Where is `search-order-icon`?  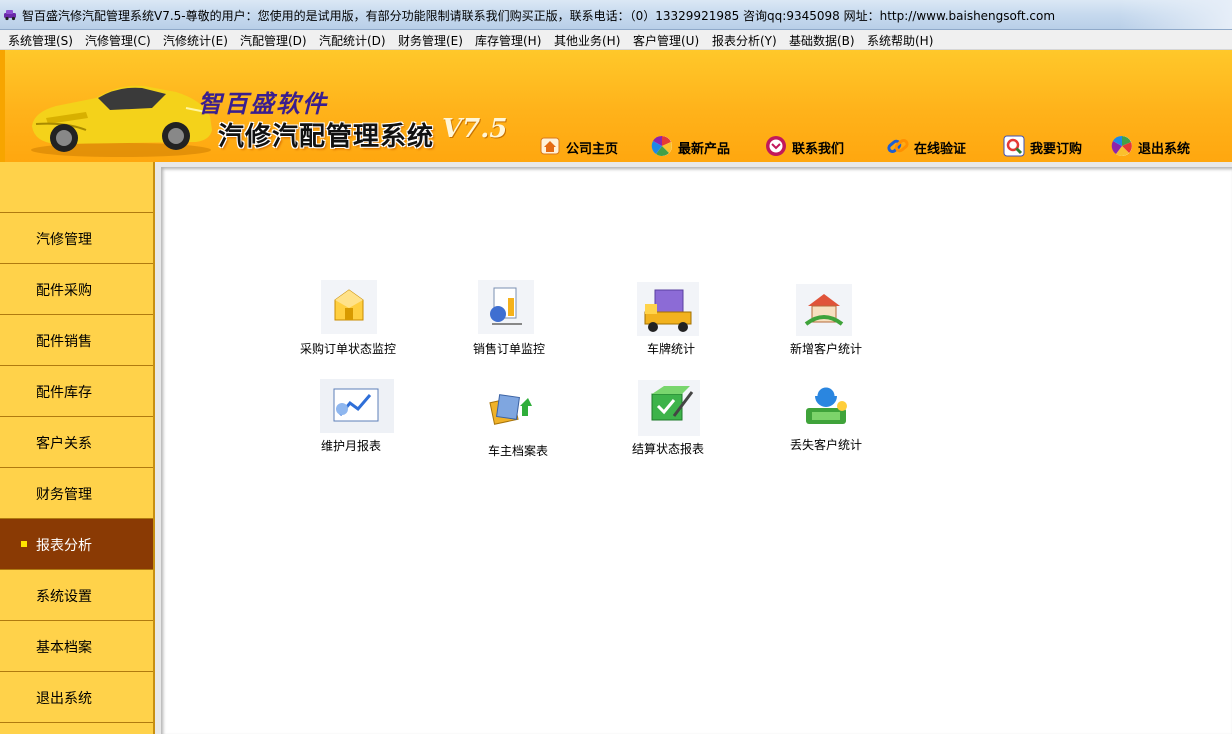
search-order-icon is located at coordinates (1014, 146).